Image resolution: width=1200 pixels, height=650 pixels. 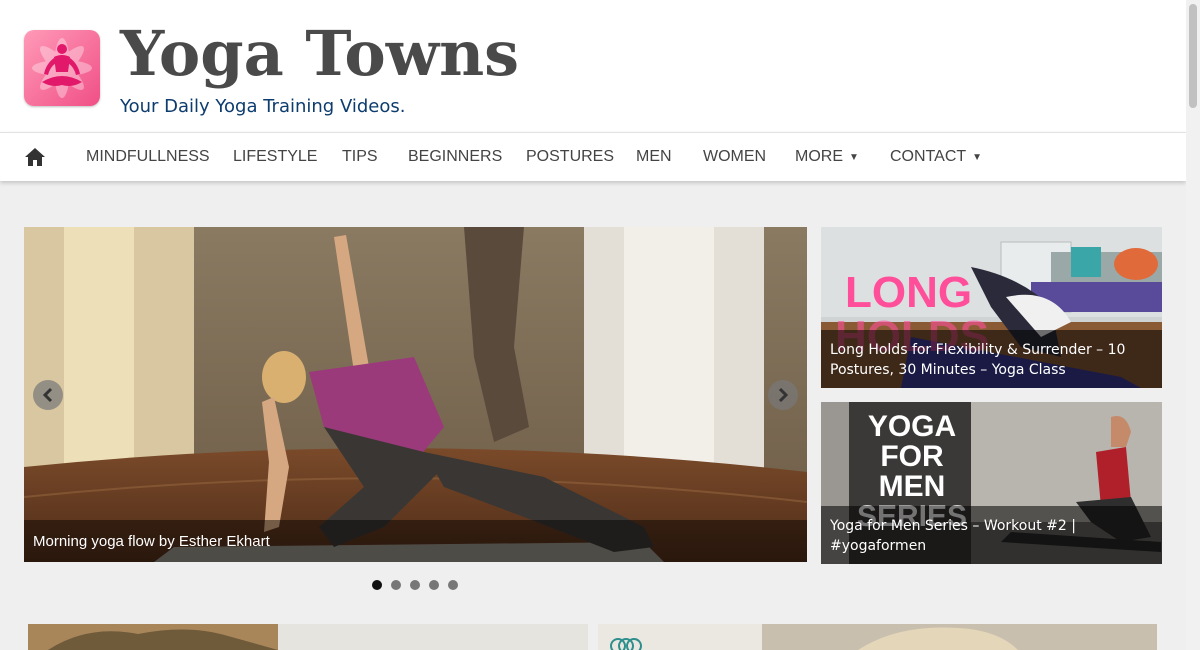 What do you see at coordinates (319, 54) in the screenshot?
I see `site-title: Yoga Towns` at bounding box center [319, 54].